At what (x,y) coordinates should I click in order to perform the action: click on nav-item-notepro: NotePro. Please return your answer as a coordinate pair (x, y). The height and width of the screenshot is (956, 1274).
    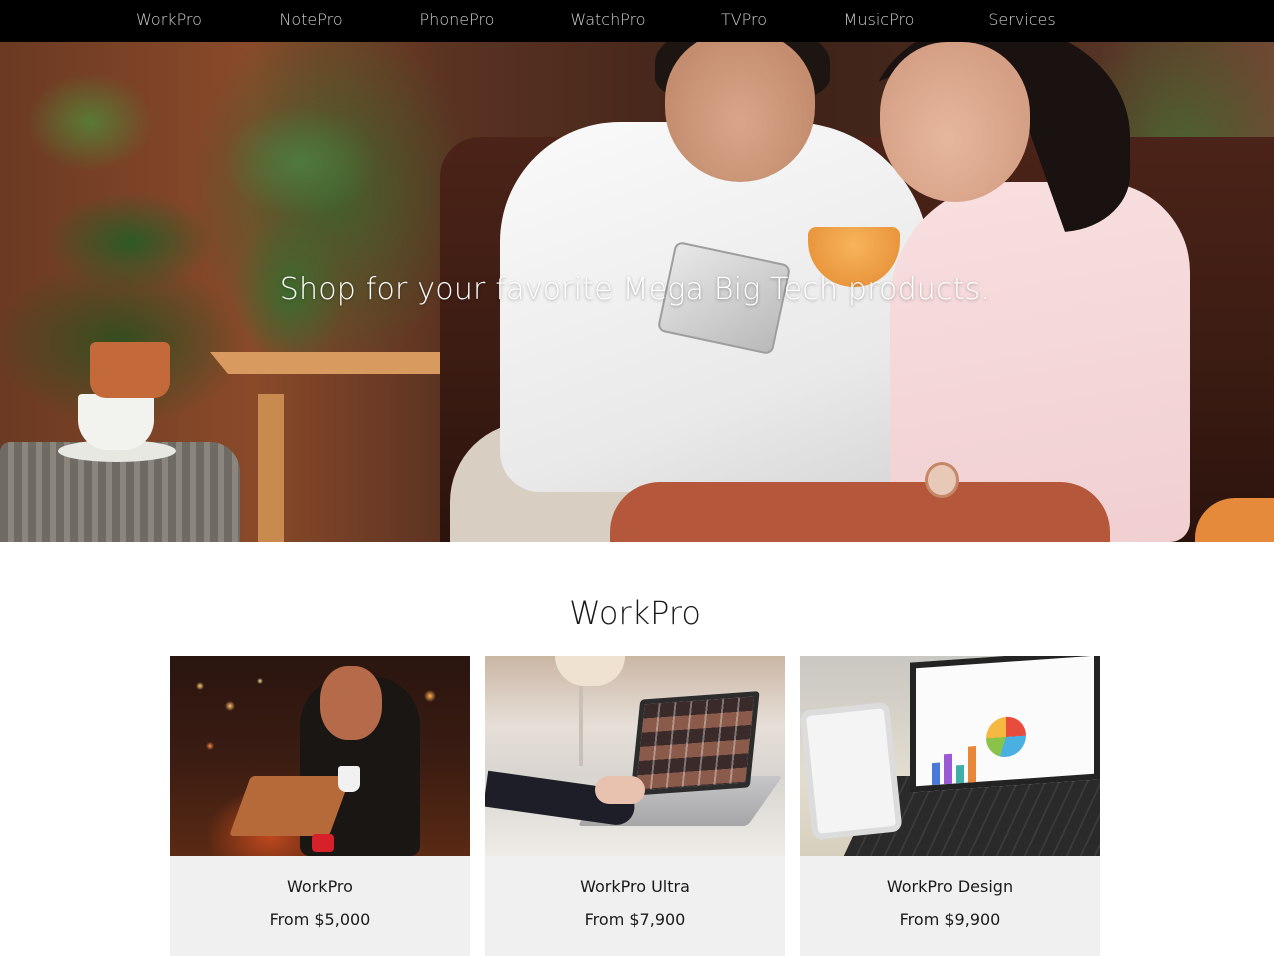
    Looking at the image, I should click on (310, 21).